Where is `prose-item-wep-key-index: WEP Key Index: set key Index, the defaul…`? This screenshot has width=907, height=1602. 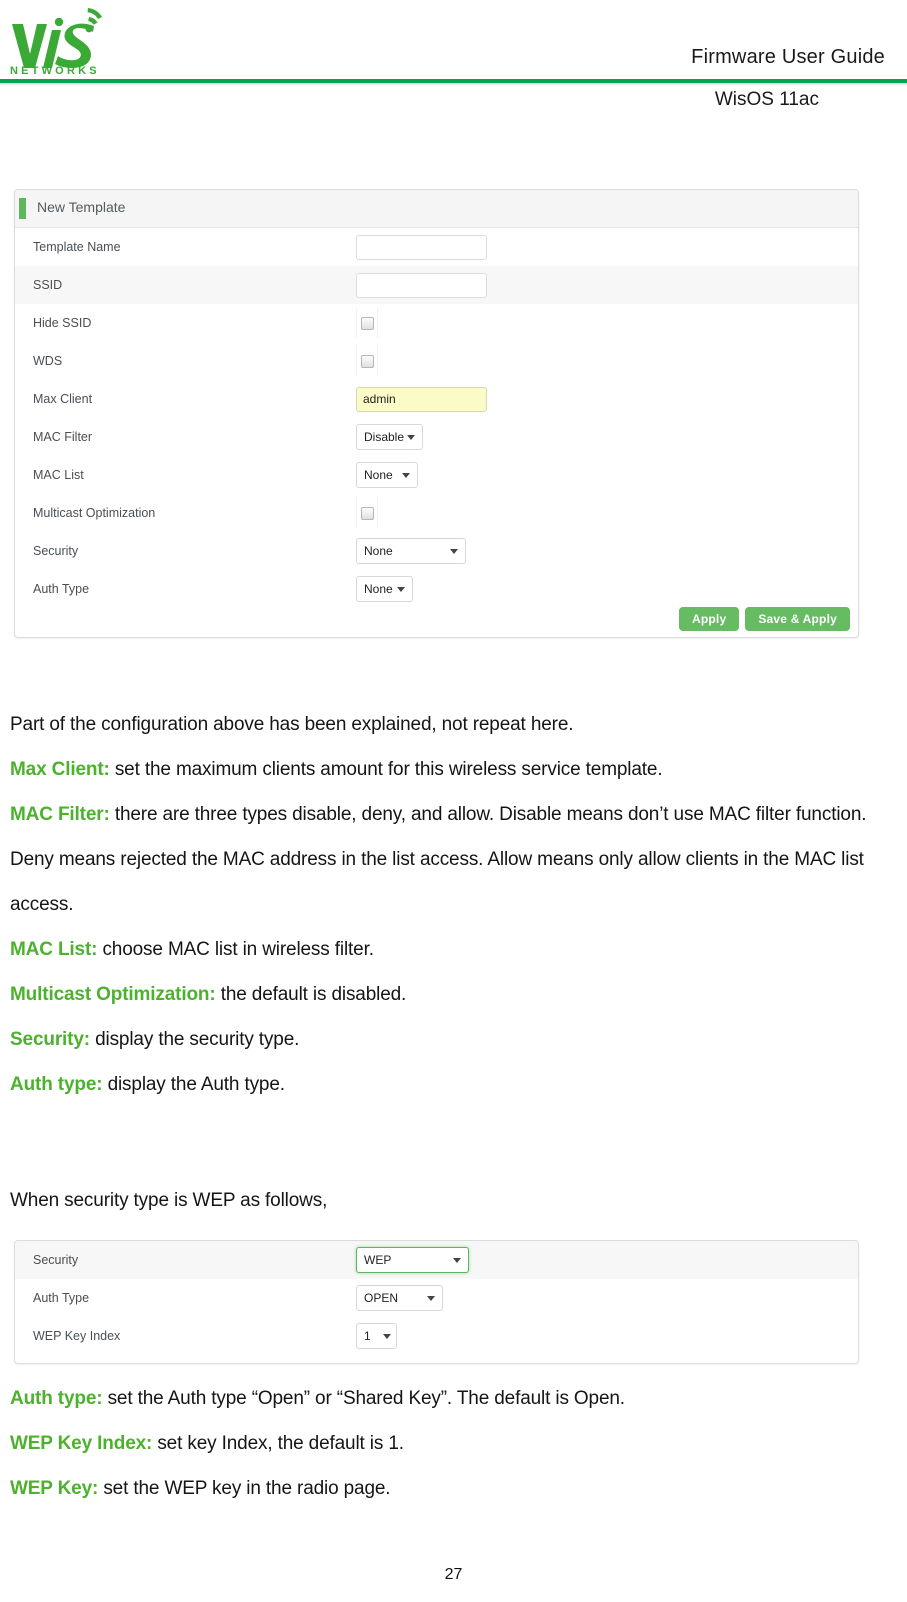 prose-item-wep-key-index: WEP Key Index: set key Index, the defaul… is located at coordinates (450, 1443).